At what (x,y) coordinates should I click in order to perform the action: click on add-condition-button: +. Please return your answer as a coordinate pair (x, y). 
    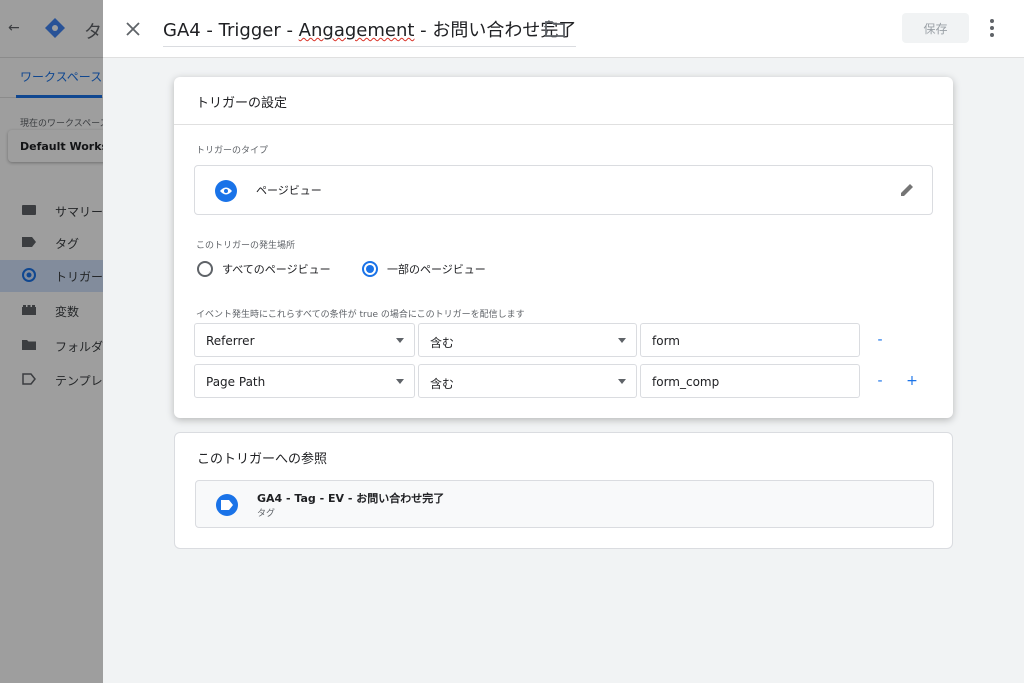
    Looking at the image, I should click on (912, 381).